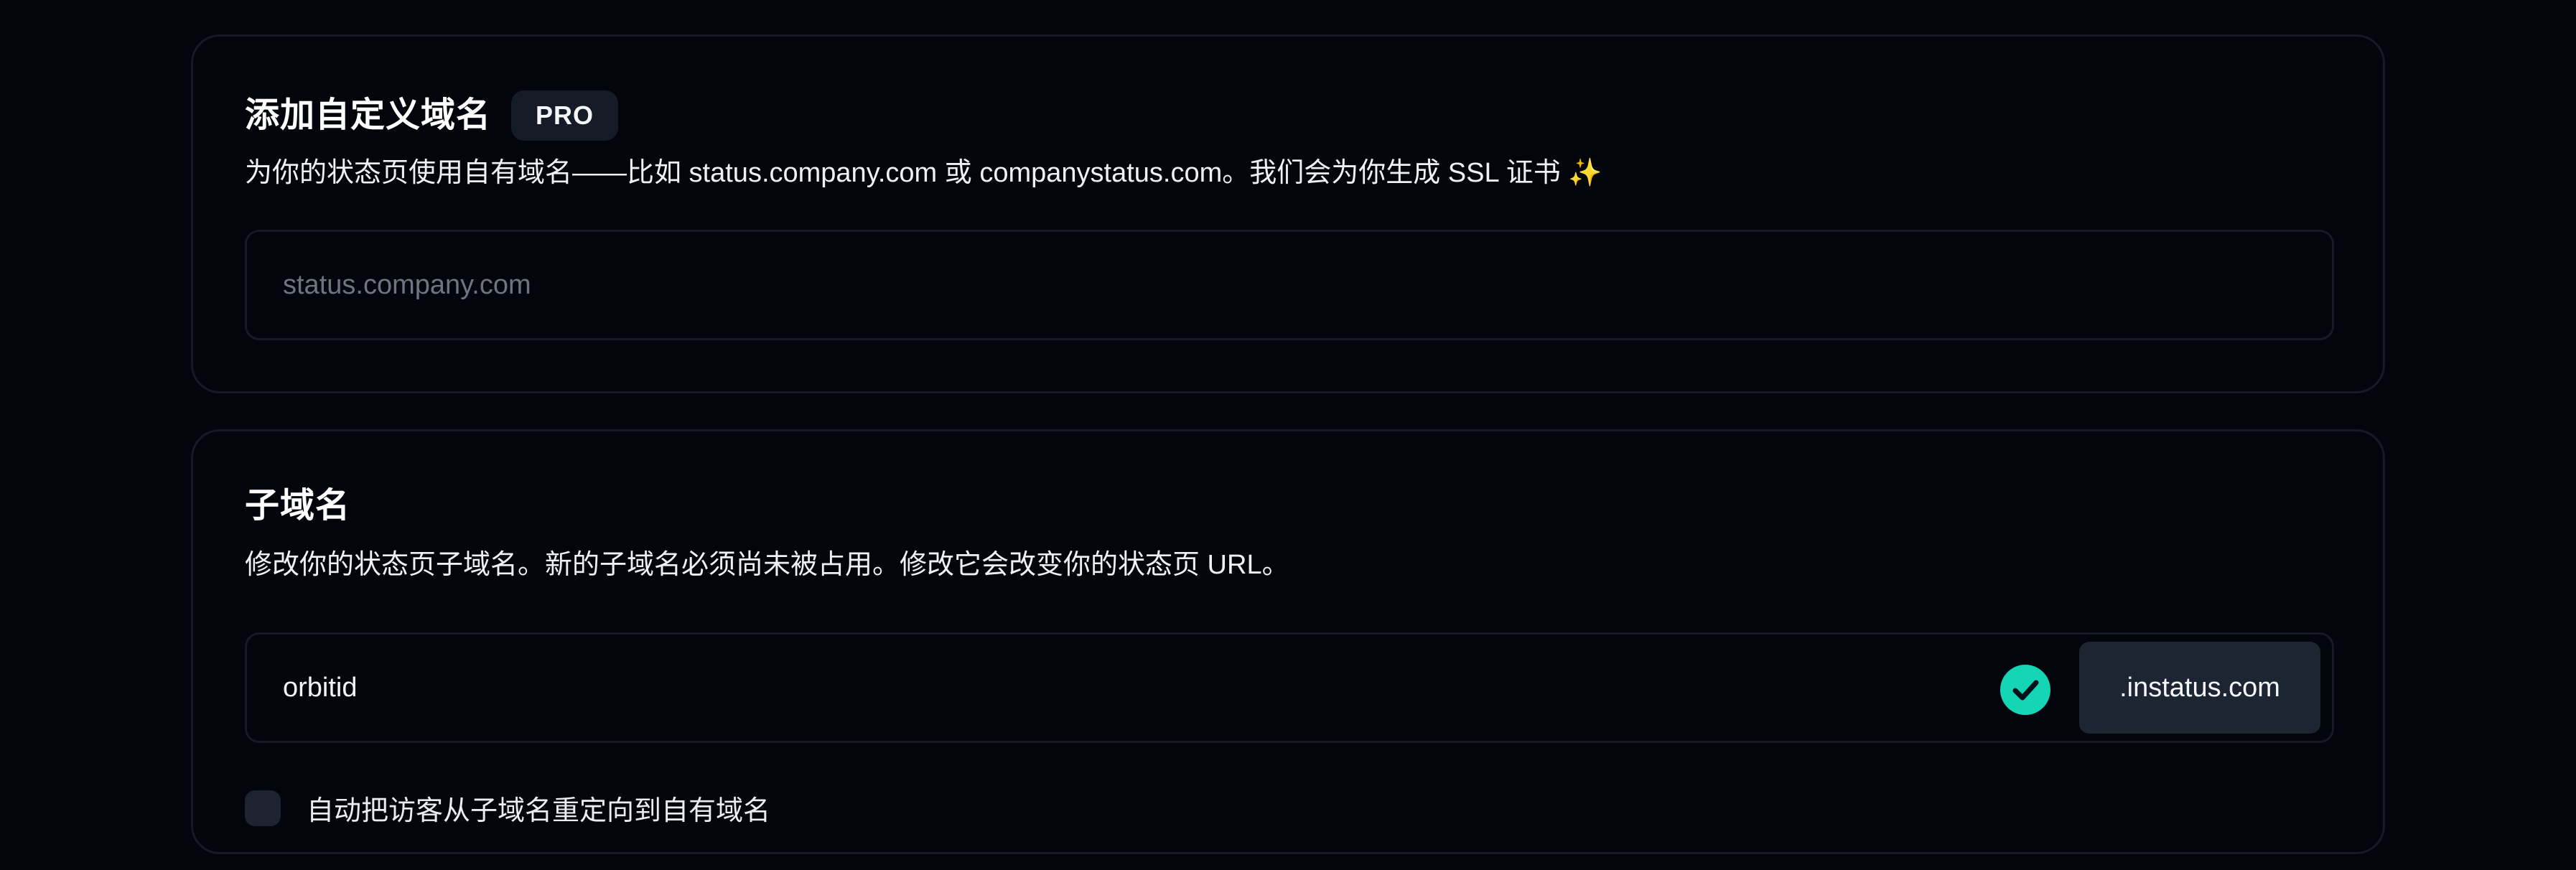 The width and height of the screenshot is (2576, 870). I want to click on custom-domain-field, so click(1289, 285).